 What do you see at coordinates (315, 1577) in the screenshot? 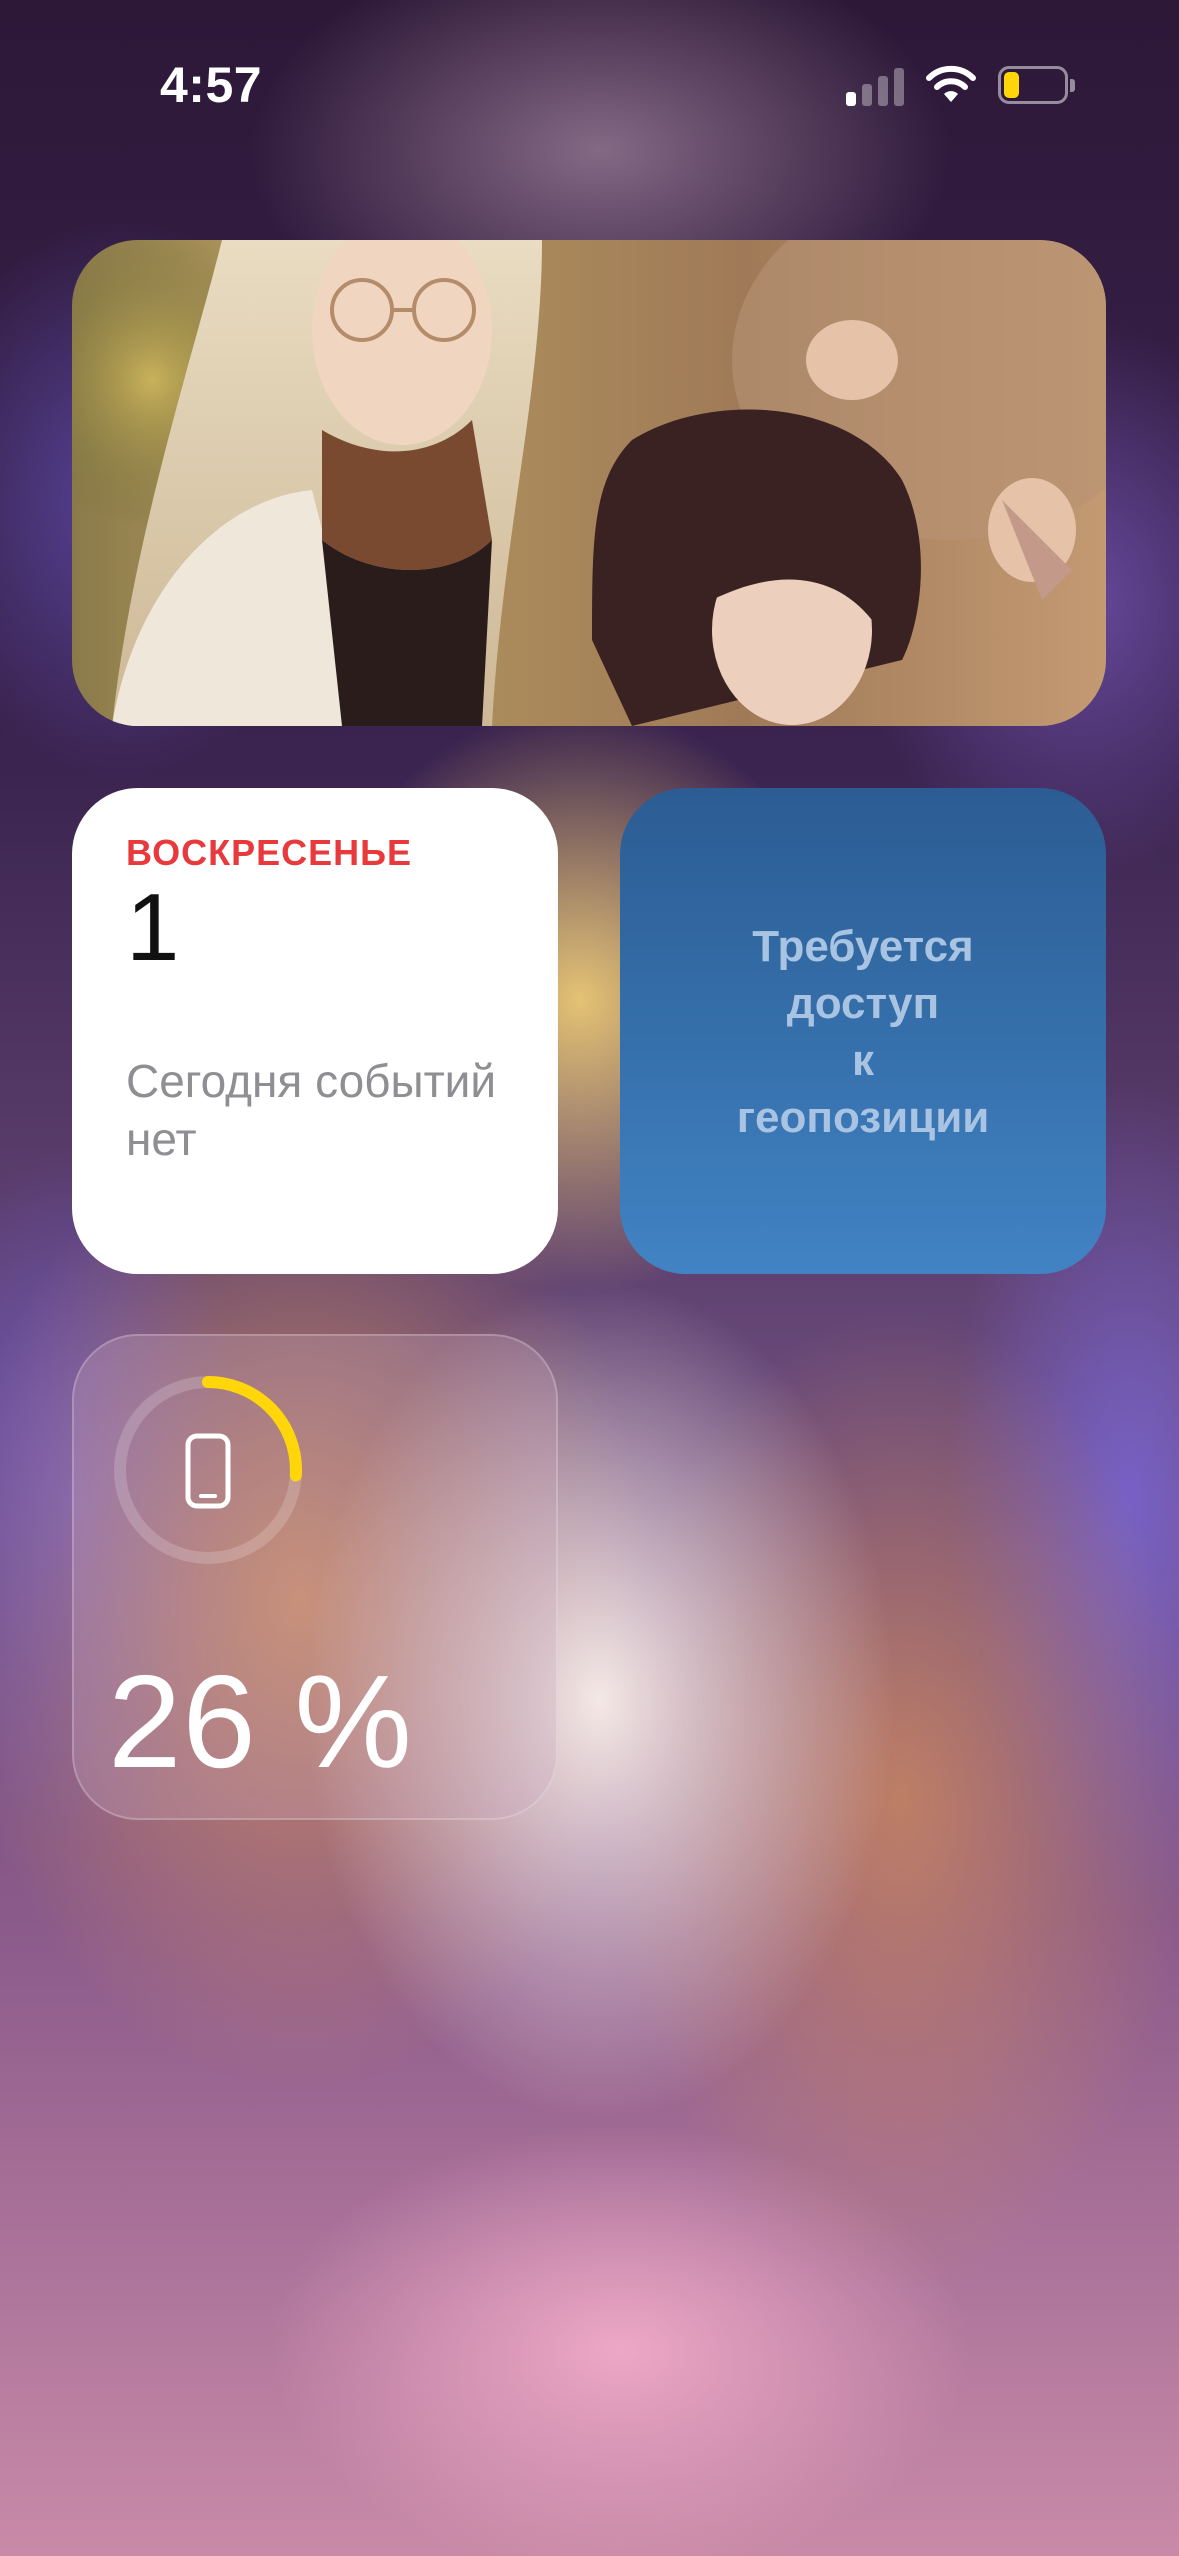
I see `batteries-widget: 26 %` at bounding box center [315, 1577].